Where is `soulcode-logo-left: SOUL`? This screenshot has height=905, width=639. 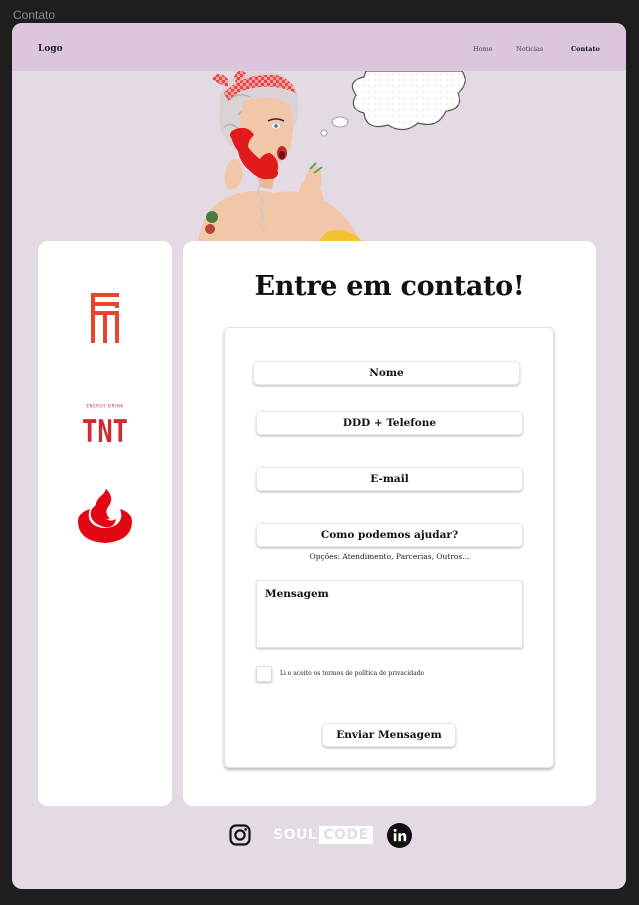 soulcode-logo-left: SOUL is located at coordinates (295, 835).